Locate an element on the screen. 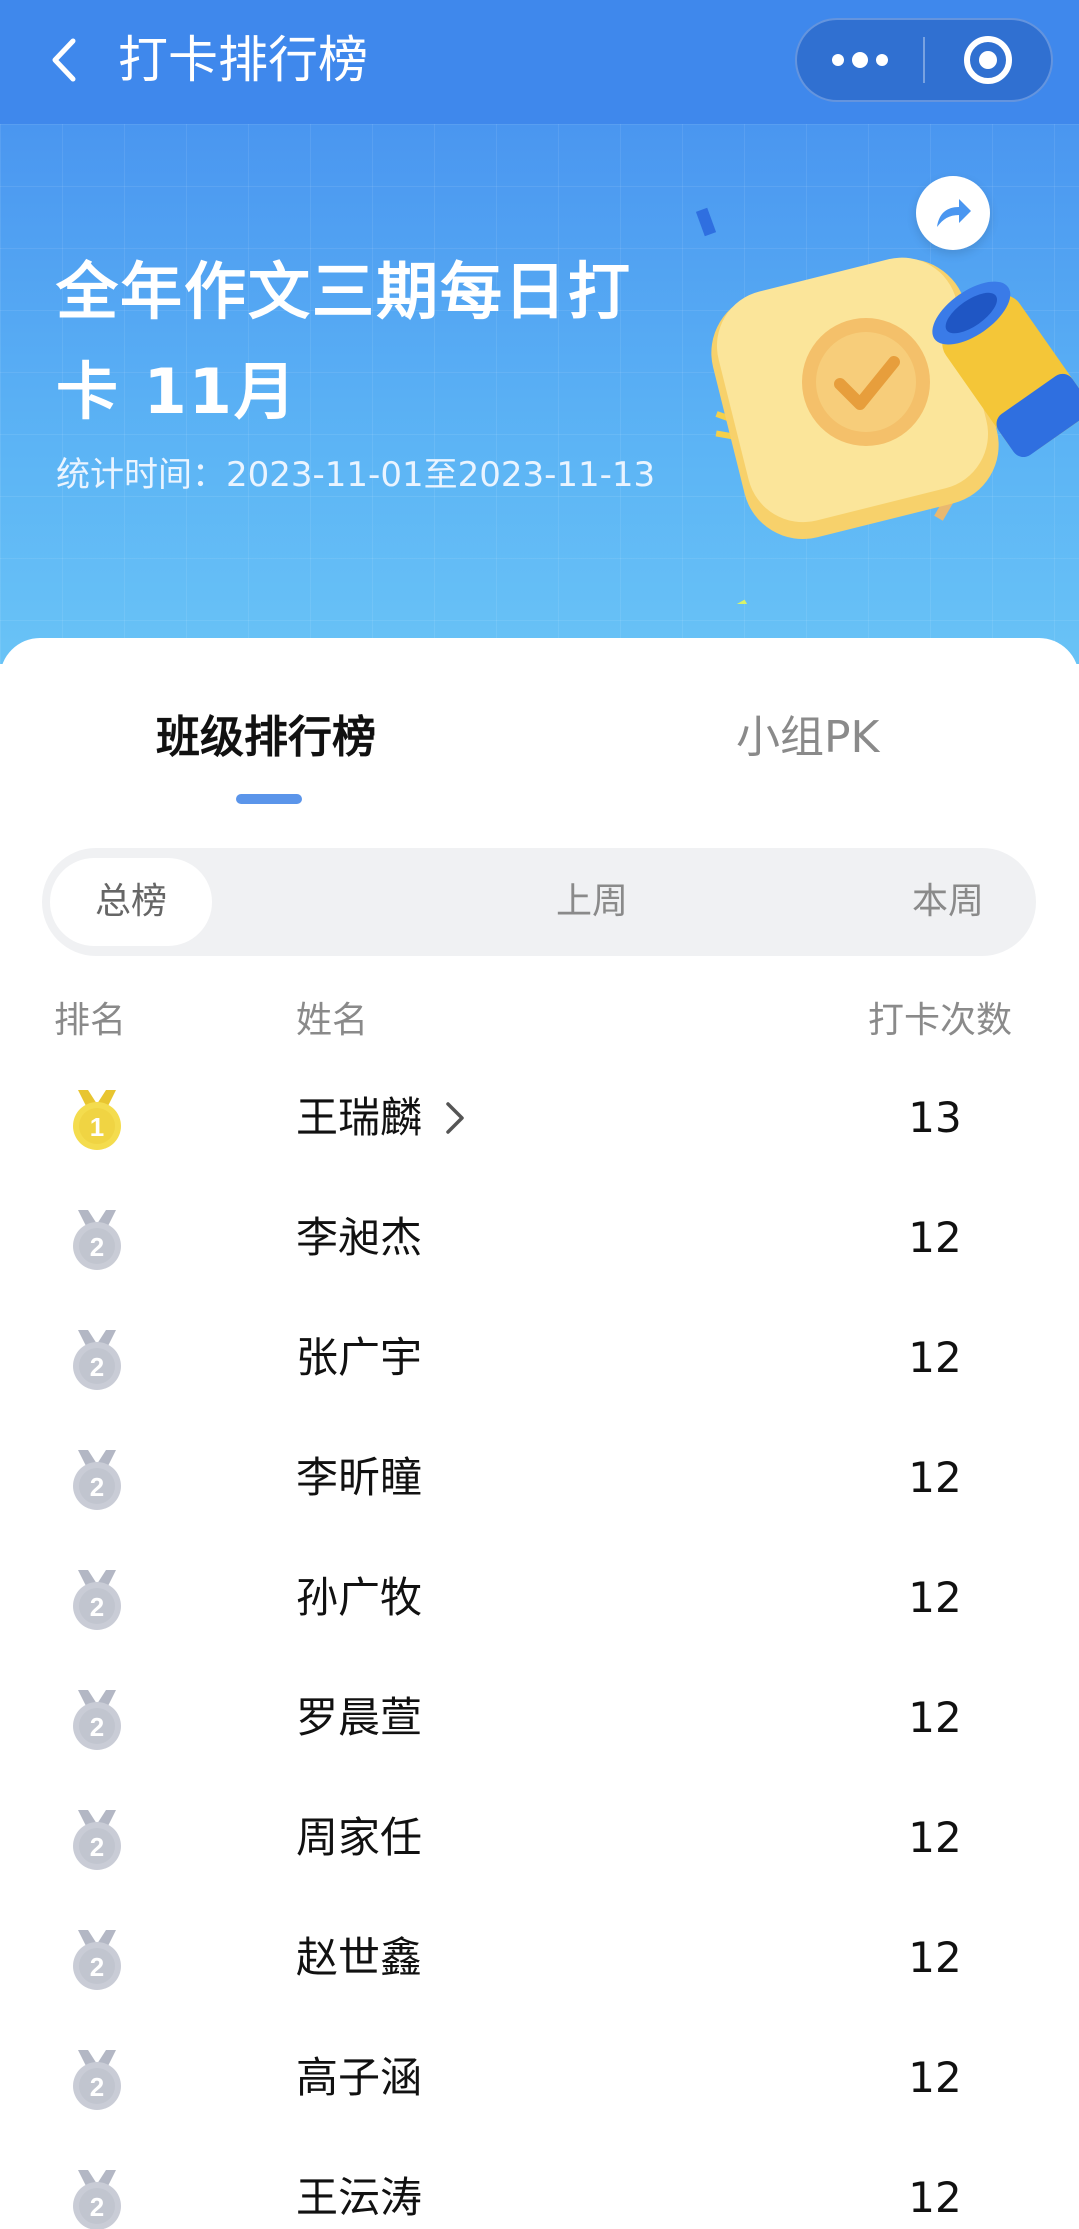  segment-last-week: 上周 is located at coordinates (592, 902).